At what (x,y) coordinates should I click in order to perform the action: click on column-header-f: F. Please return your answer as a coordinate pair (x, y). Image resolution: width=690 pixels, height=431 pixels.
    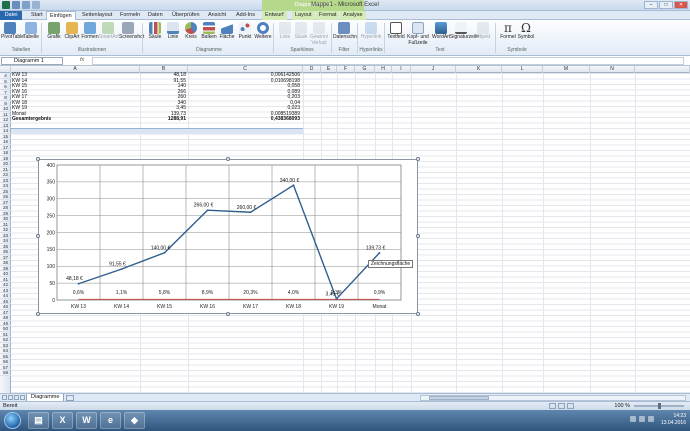
    Looking at the image, I should click on (346, 69).